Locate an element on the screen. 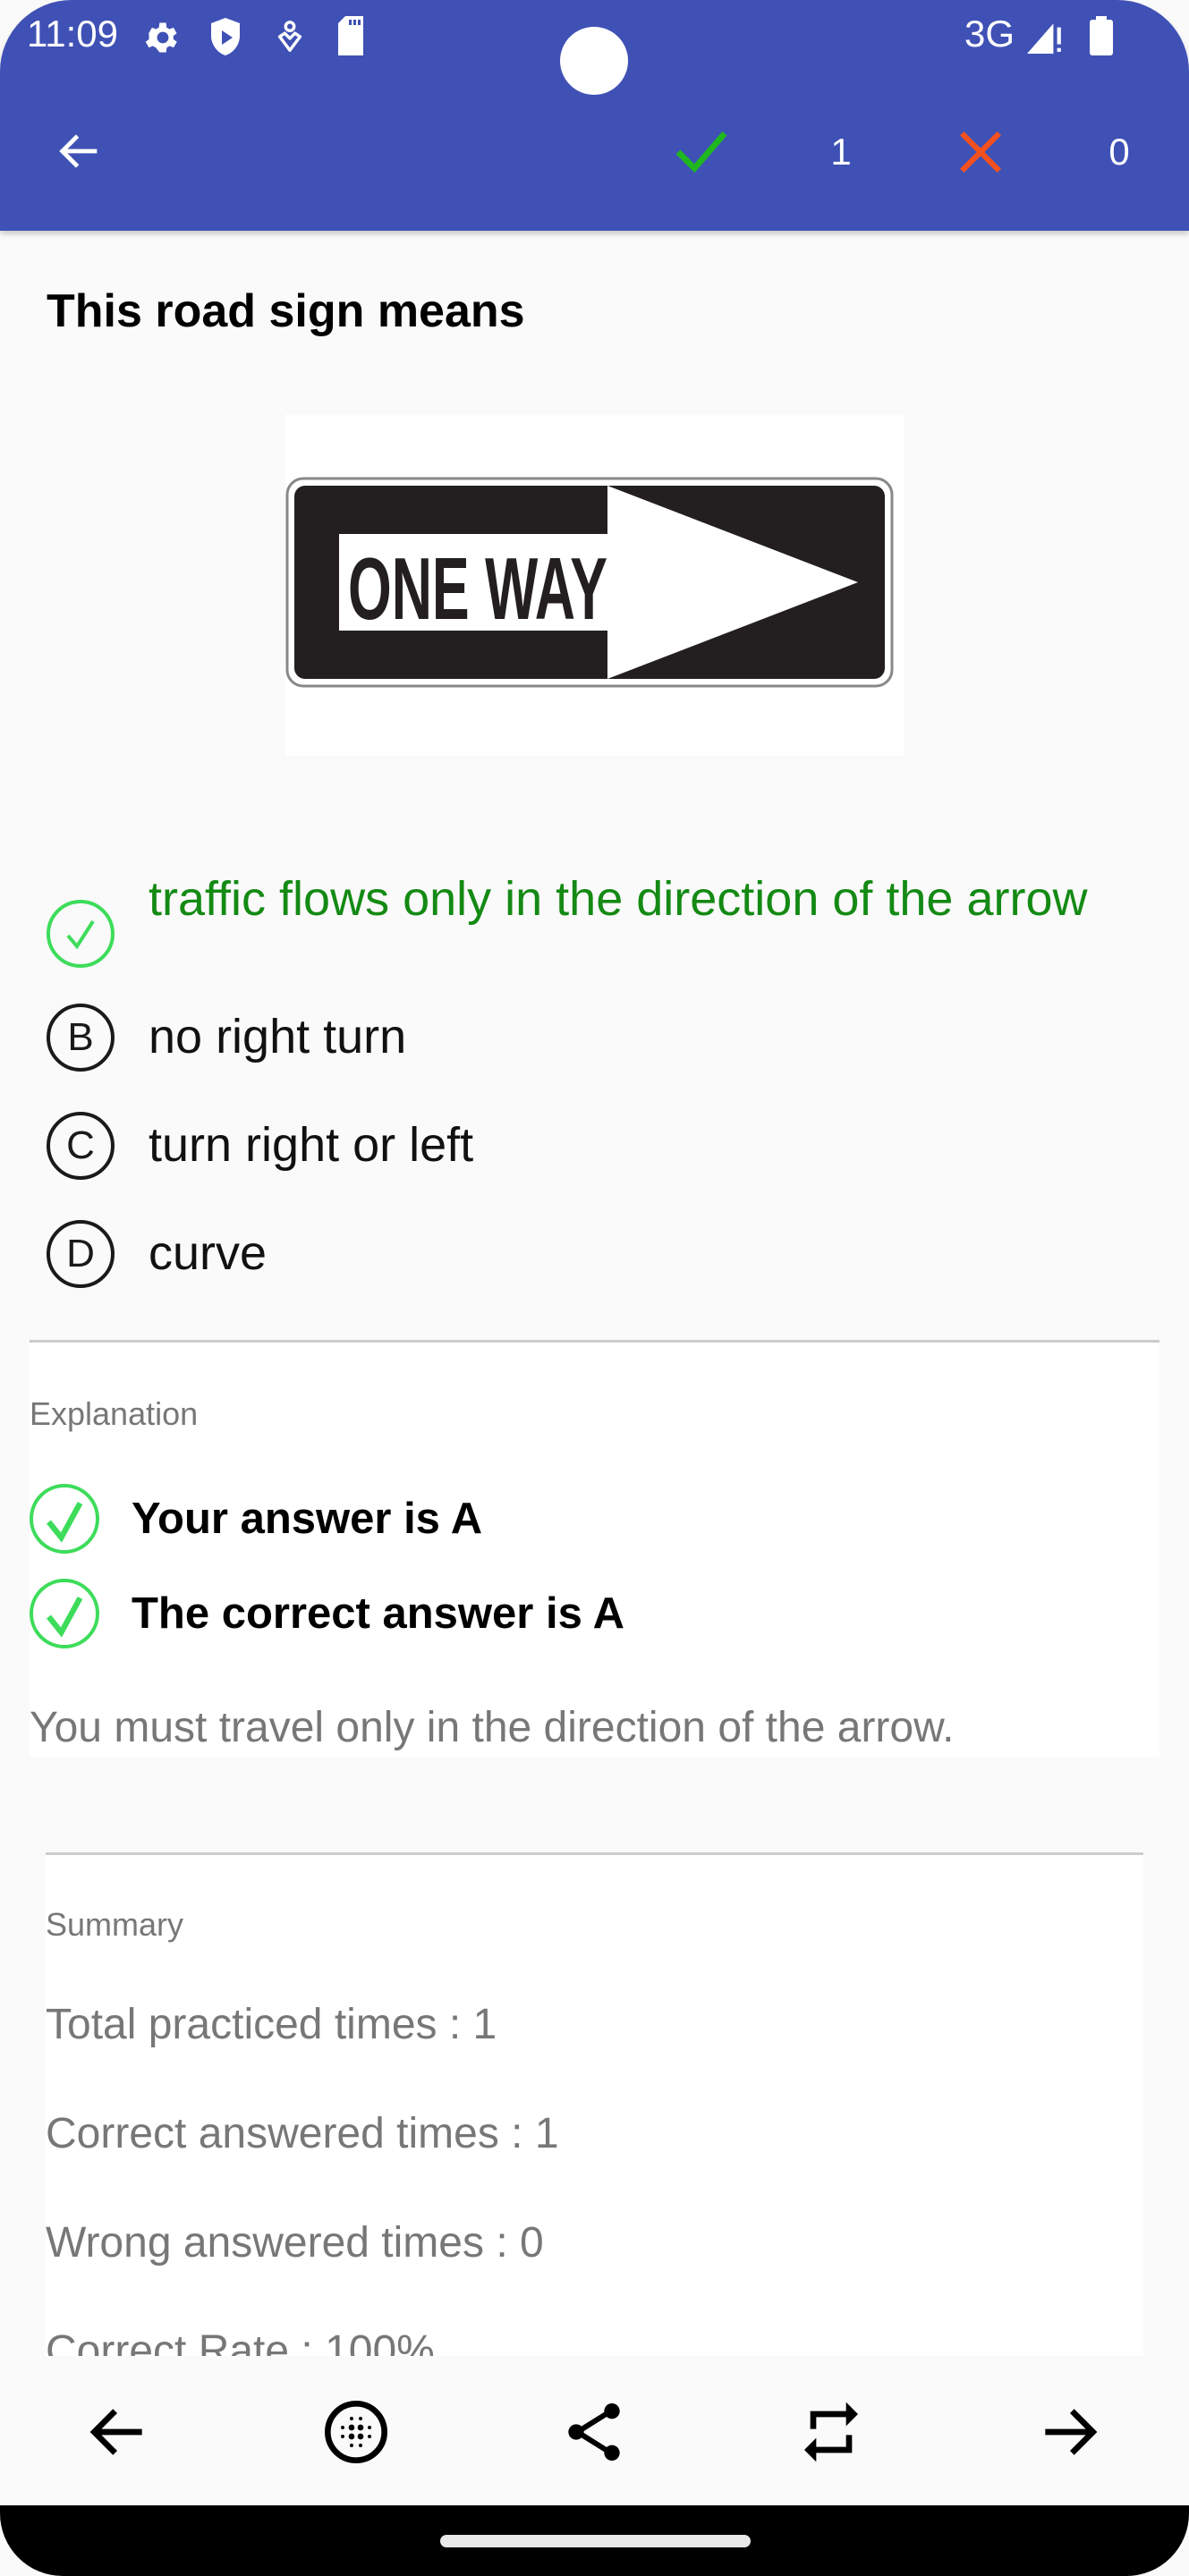 The image size is (1189, 2576). summary-correct-rate: Correct Rate : 100% is located at coordinates (240, 2341).